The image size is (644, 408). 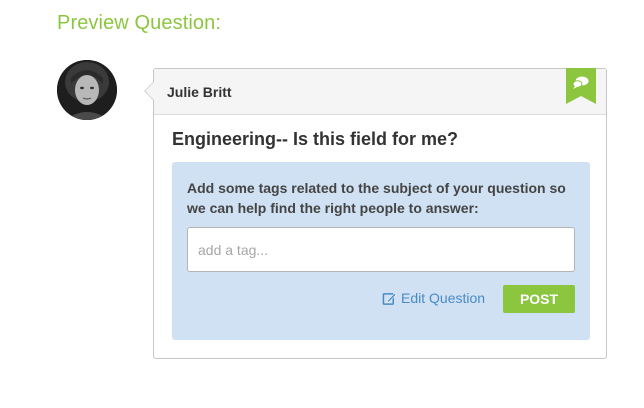 What do you see at coordinates (581, 86) in the screenshot?
I see `speech-bubbles-icon` at bounding box center [581, 86].